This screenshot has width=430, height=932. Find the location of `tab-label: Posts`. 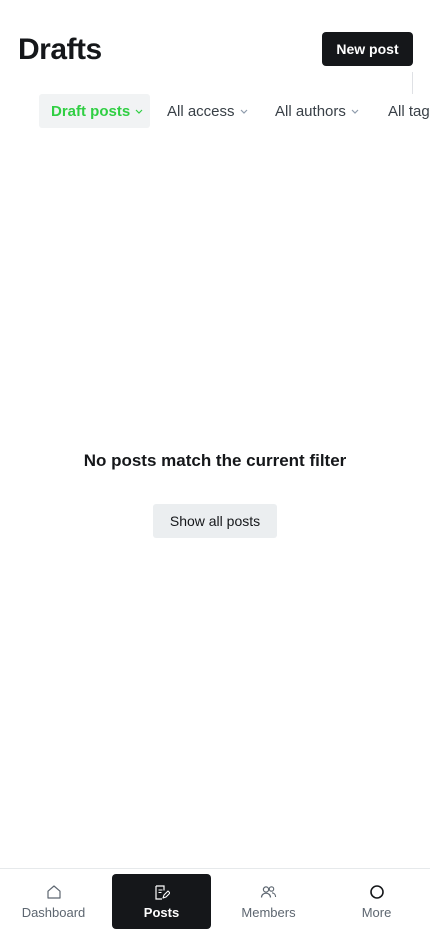

tab-label: Posts is located at coordinates (161, 912).